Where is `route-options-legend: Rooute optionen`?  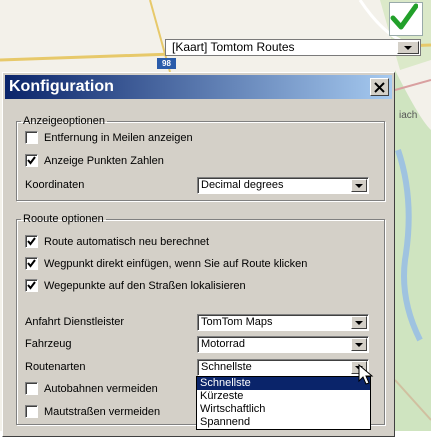
route-options-legend: Rooute optionen is located at coordinates (63, 219).